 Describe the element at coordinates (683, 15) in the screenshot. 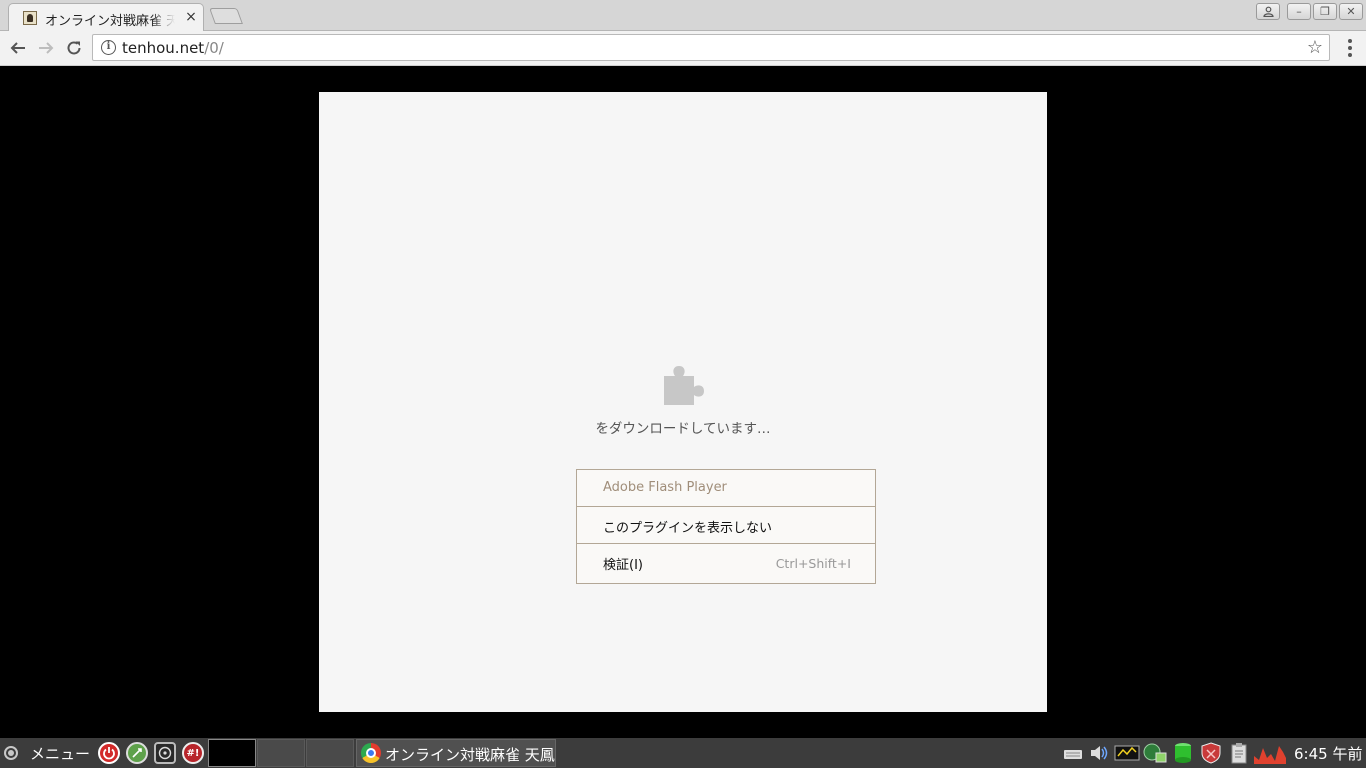

I see `tab-strip: オンライン対戦麻雀 天鳳 × – ❐ ✕` at that location.